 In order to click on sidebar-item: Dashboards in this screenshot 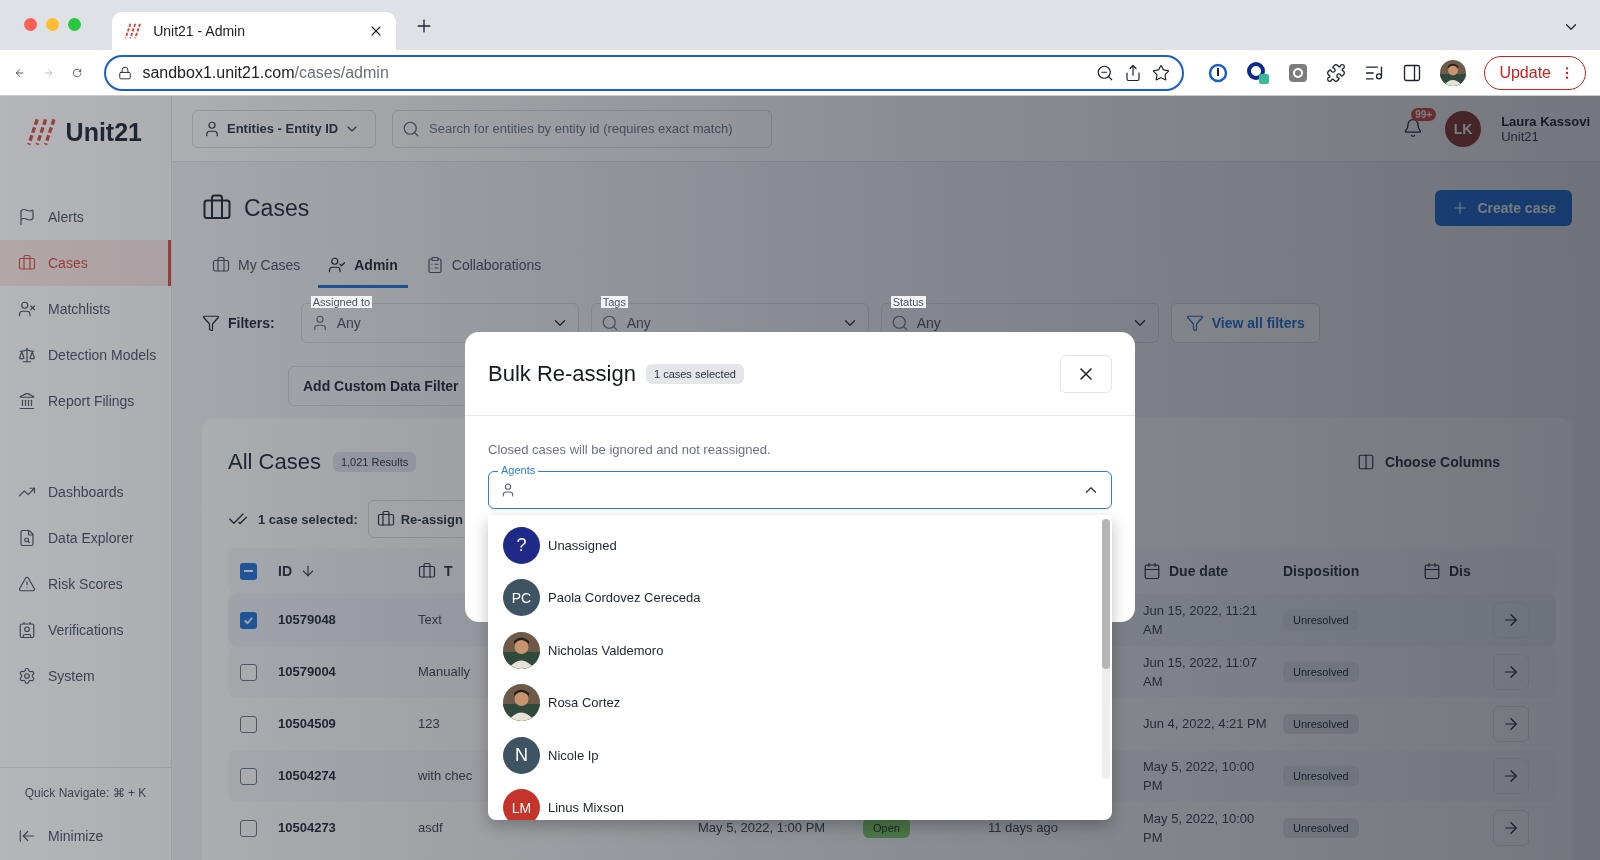, I will do `click(85, 492)`.